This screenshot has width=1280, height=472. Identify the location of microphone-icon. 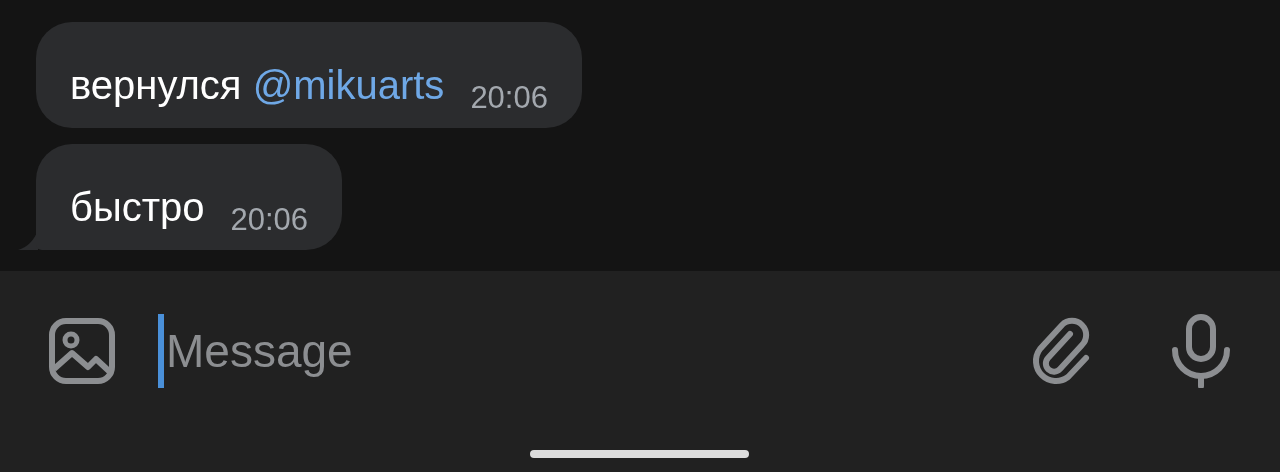
(1201, 351).